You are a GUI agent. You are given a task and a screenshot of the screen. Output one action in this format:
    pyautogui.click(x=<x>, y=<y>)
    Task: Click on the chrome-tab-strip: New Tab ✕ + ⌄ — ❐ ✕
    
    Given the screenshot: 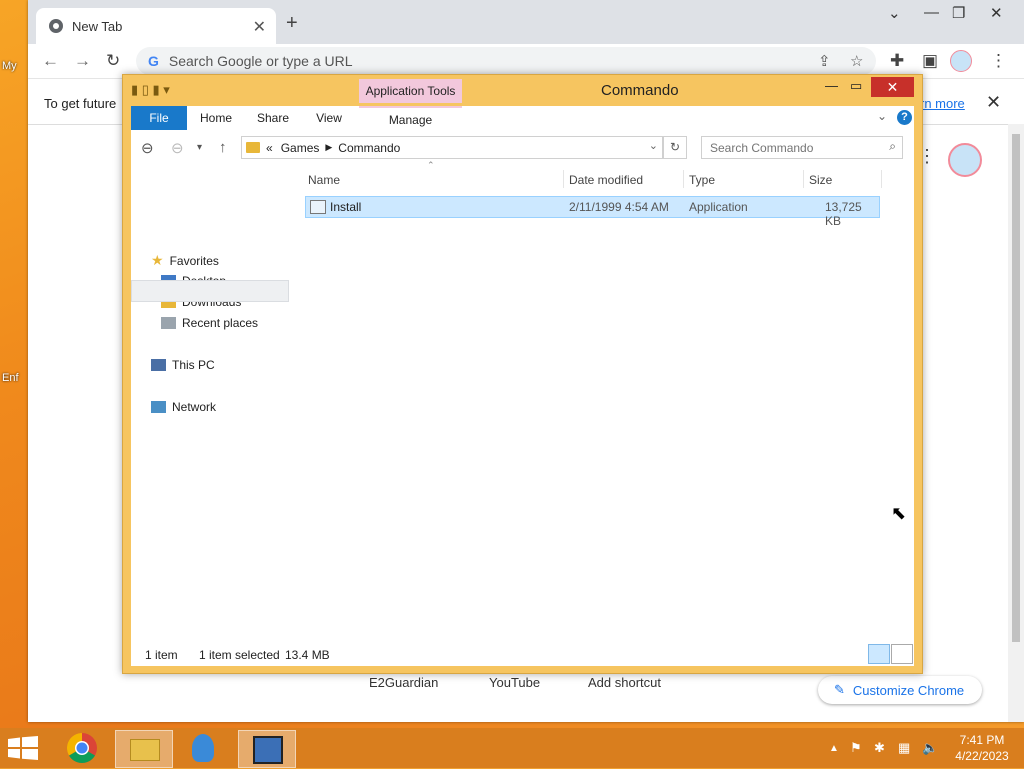 What is the action you would take?
    pyautogui.click(x=526, y=22)
    